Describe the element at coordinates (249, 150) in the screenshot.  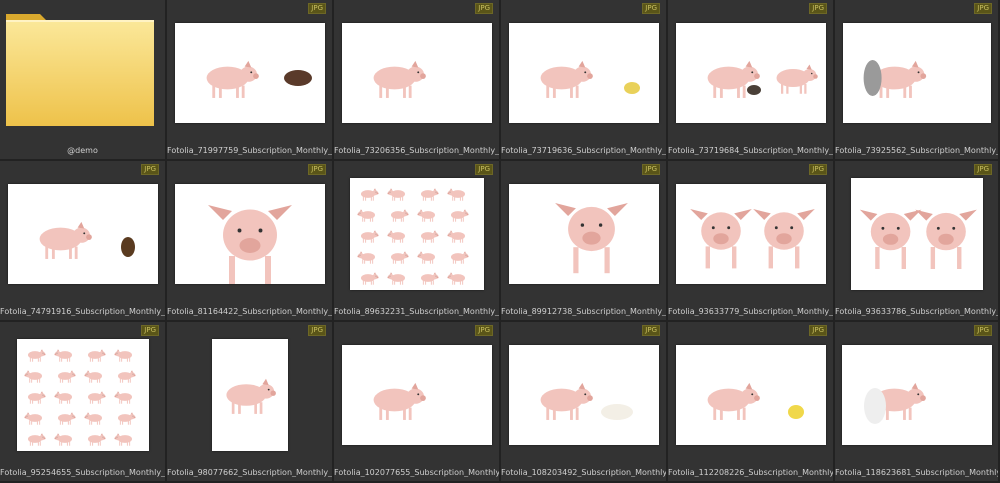
I see `file-name: Fotolia_71997759_Subscription_Monthly_XL` at that location.